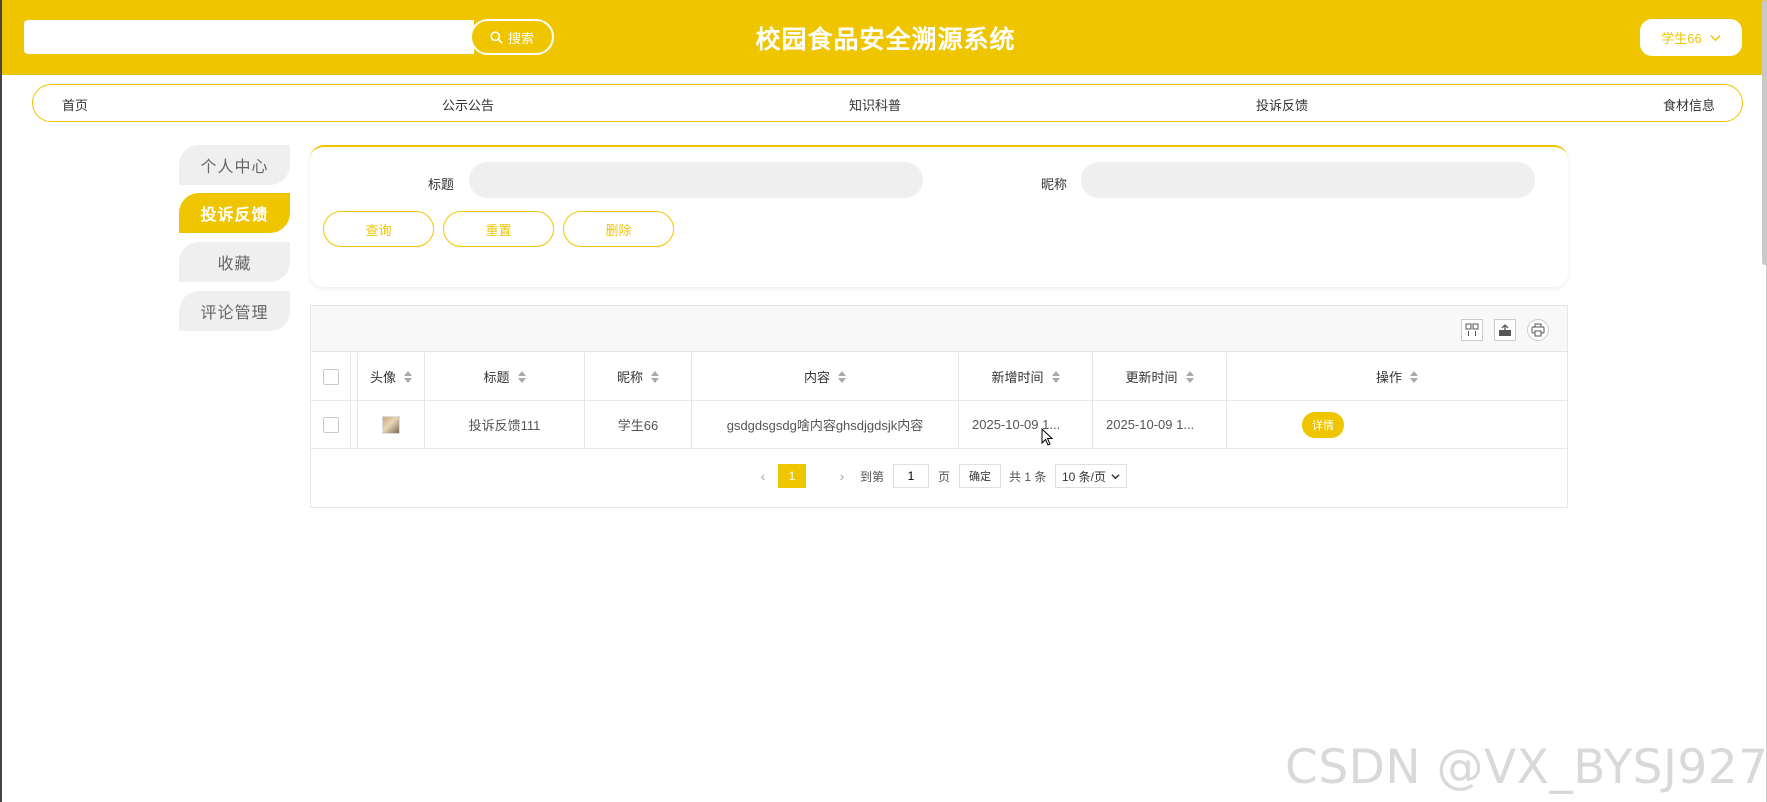 The width and height of the screenshot is (1767, 802). What do you see at coordinates (1397, 424) in the screenshot?
I see `actions-cell: 详情` at bounding box center [1397, 424].